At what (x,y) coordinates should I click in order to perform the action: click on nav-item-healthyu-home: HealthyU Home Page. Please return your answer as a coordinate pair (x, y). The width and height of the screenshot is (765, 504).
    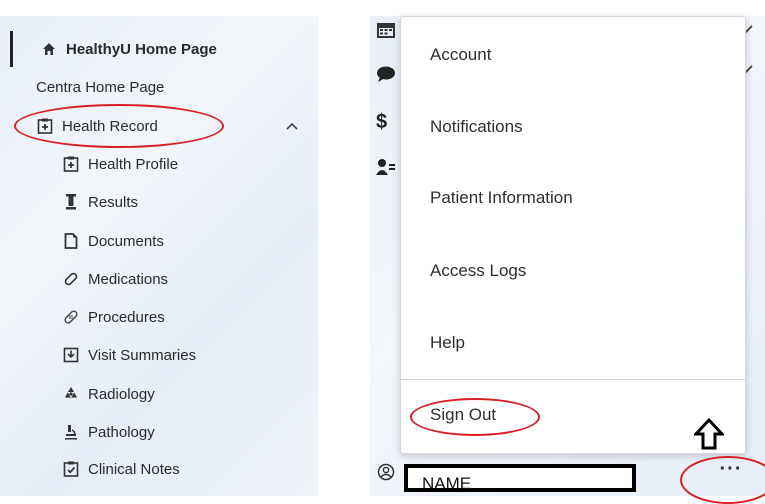
    Looking at the image, I should click on (128, 49).